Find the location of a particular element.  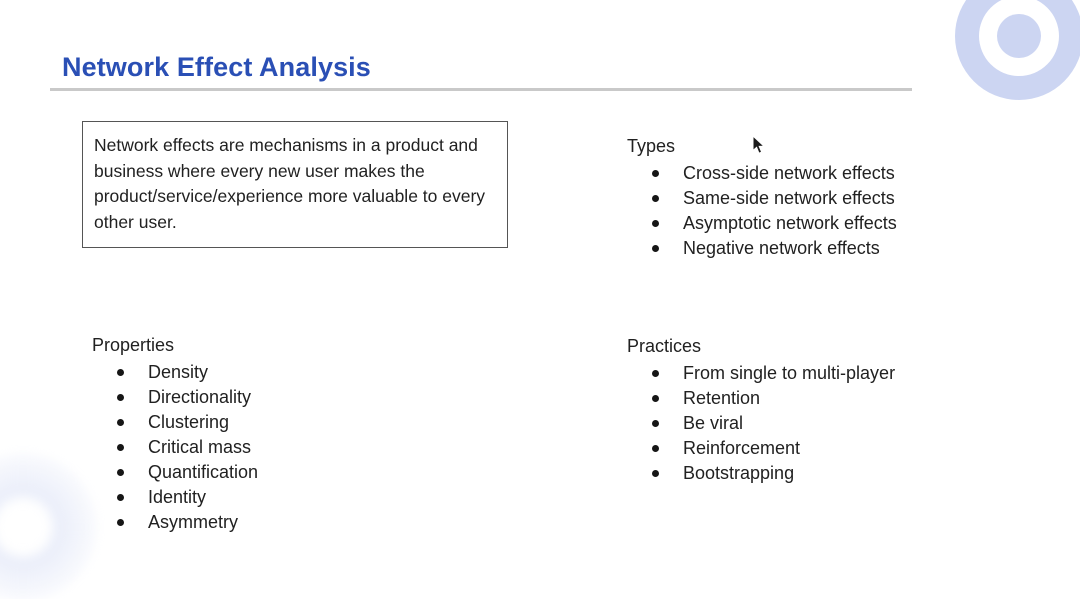

list-item: Be viral is located at coordinates (761, 423).